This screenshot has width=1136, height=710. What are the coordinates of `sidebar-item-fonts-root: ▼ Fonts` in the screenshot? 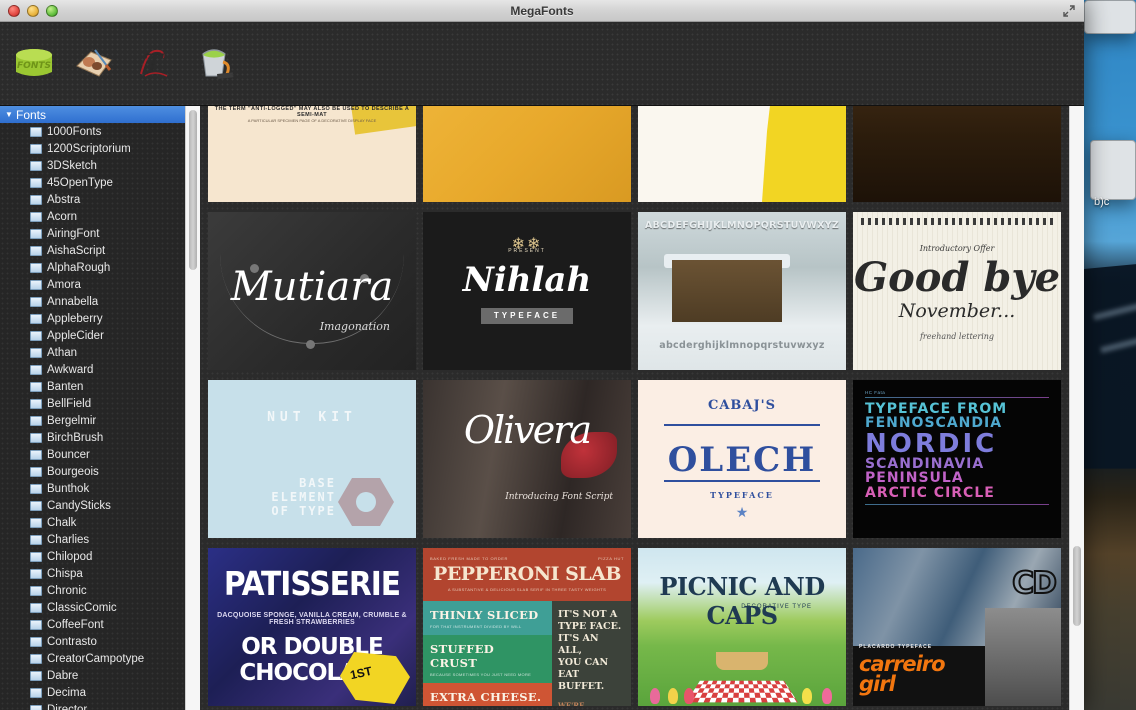 It's located at (100, 114).